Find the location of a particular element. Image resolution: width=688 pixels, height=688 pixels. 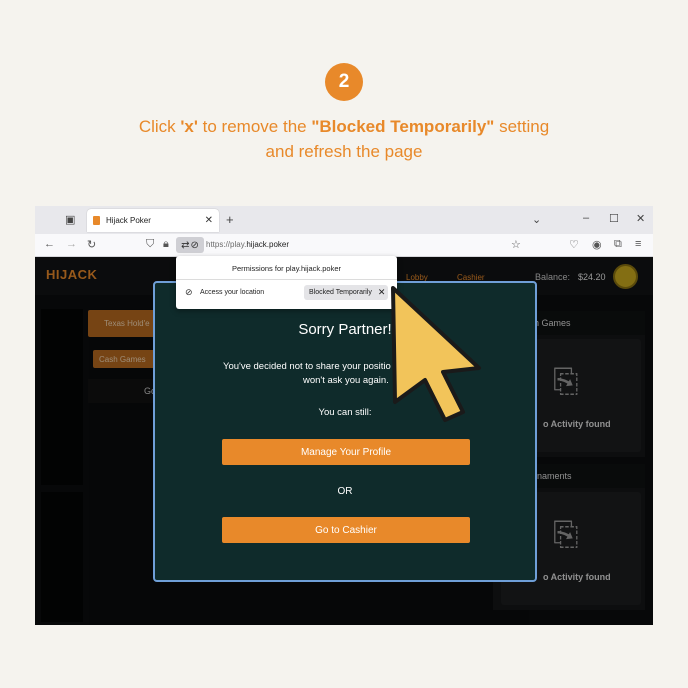

new-tab-button: + is located at coordinates (230, 219).